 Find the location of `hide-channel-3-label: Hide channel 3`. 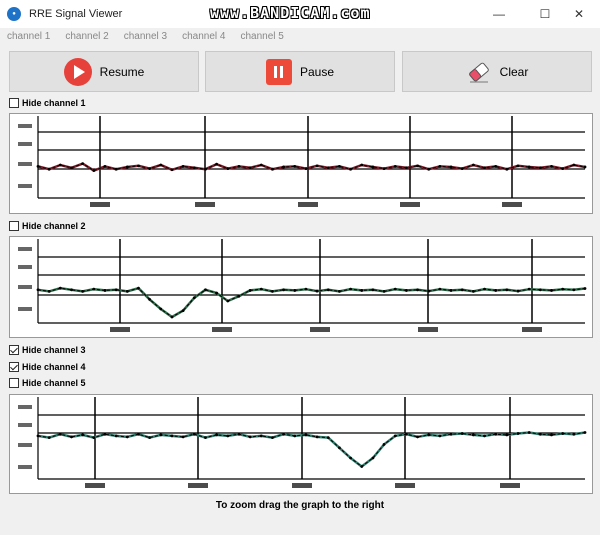

hide-channel-3-label: Hide channel 3 is located at coordinates (54, 350).